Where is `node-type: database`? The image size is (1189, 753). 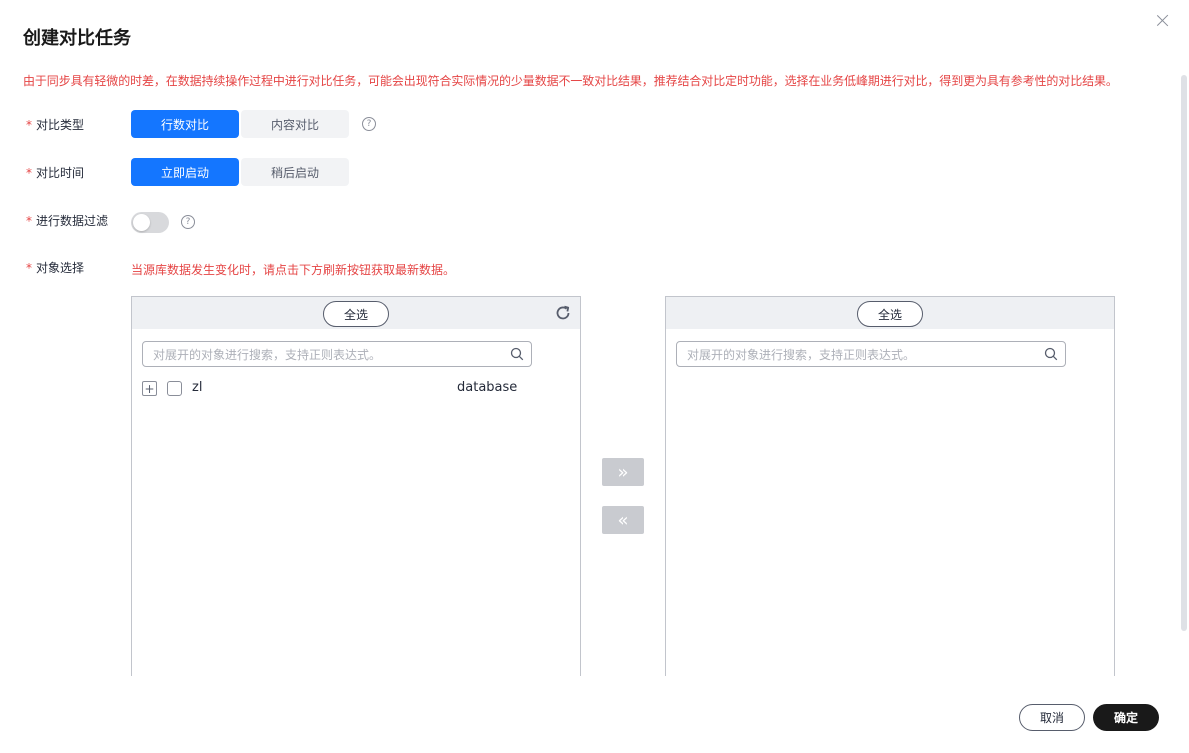
node-type: database is located at coordinates (487, 387).